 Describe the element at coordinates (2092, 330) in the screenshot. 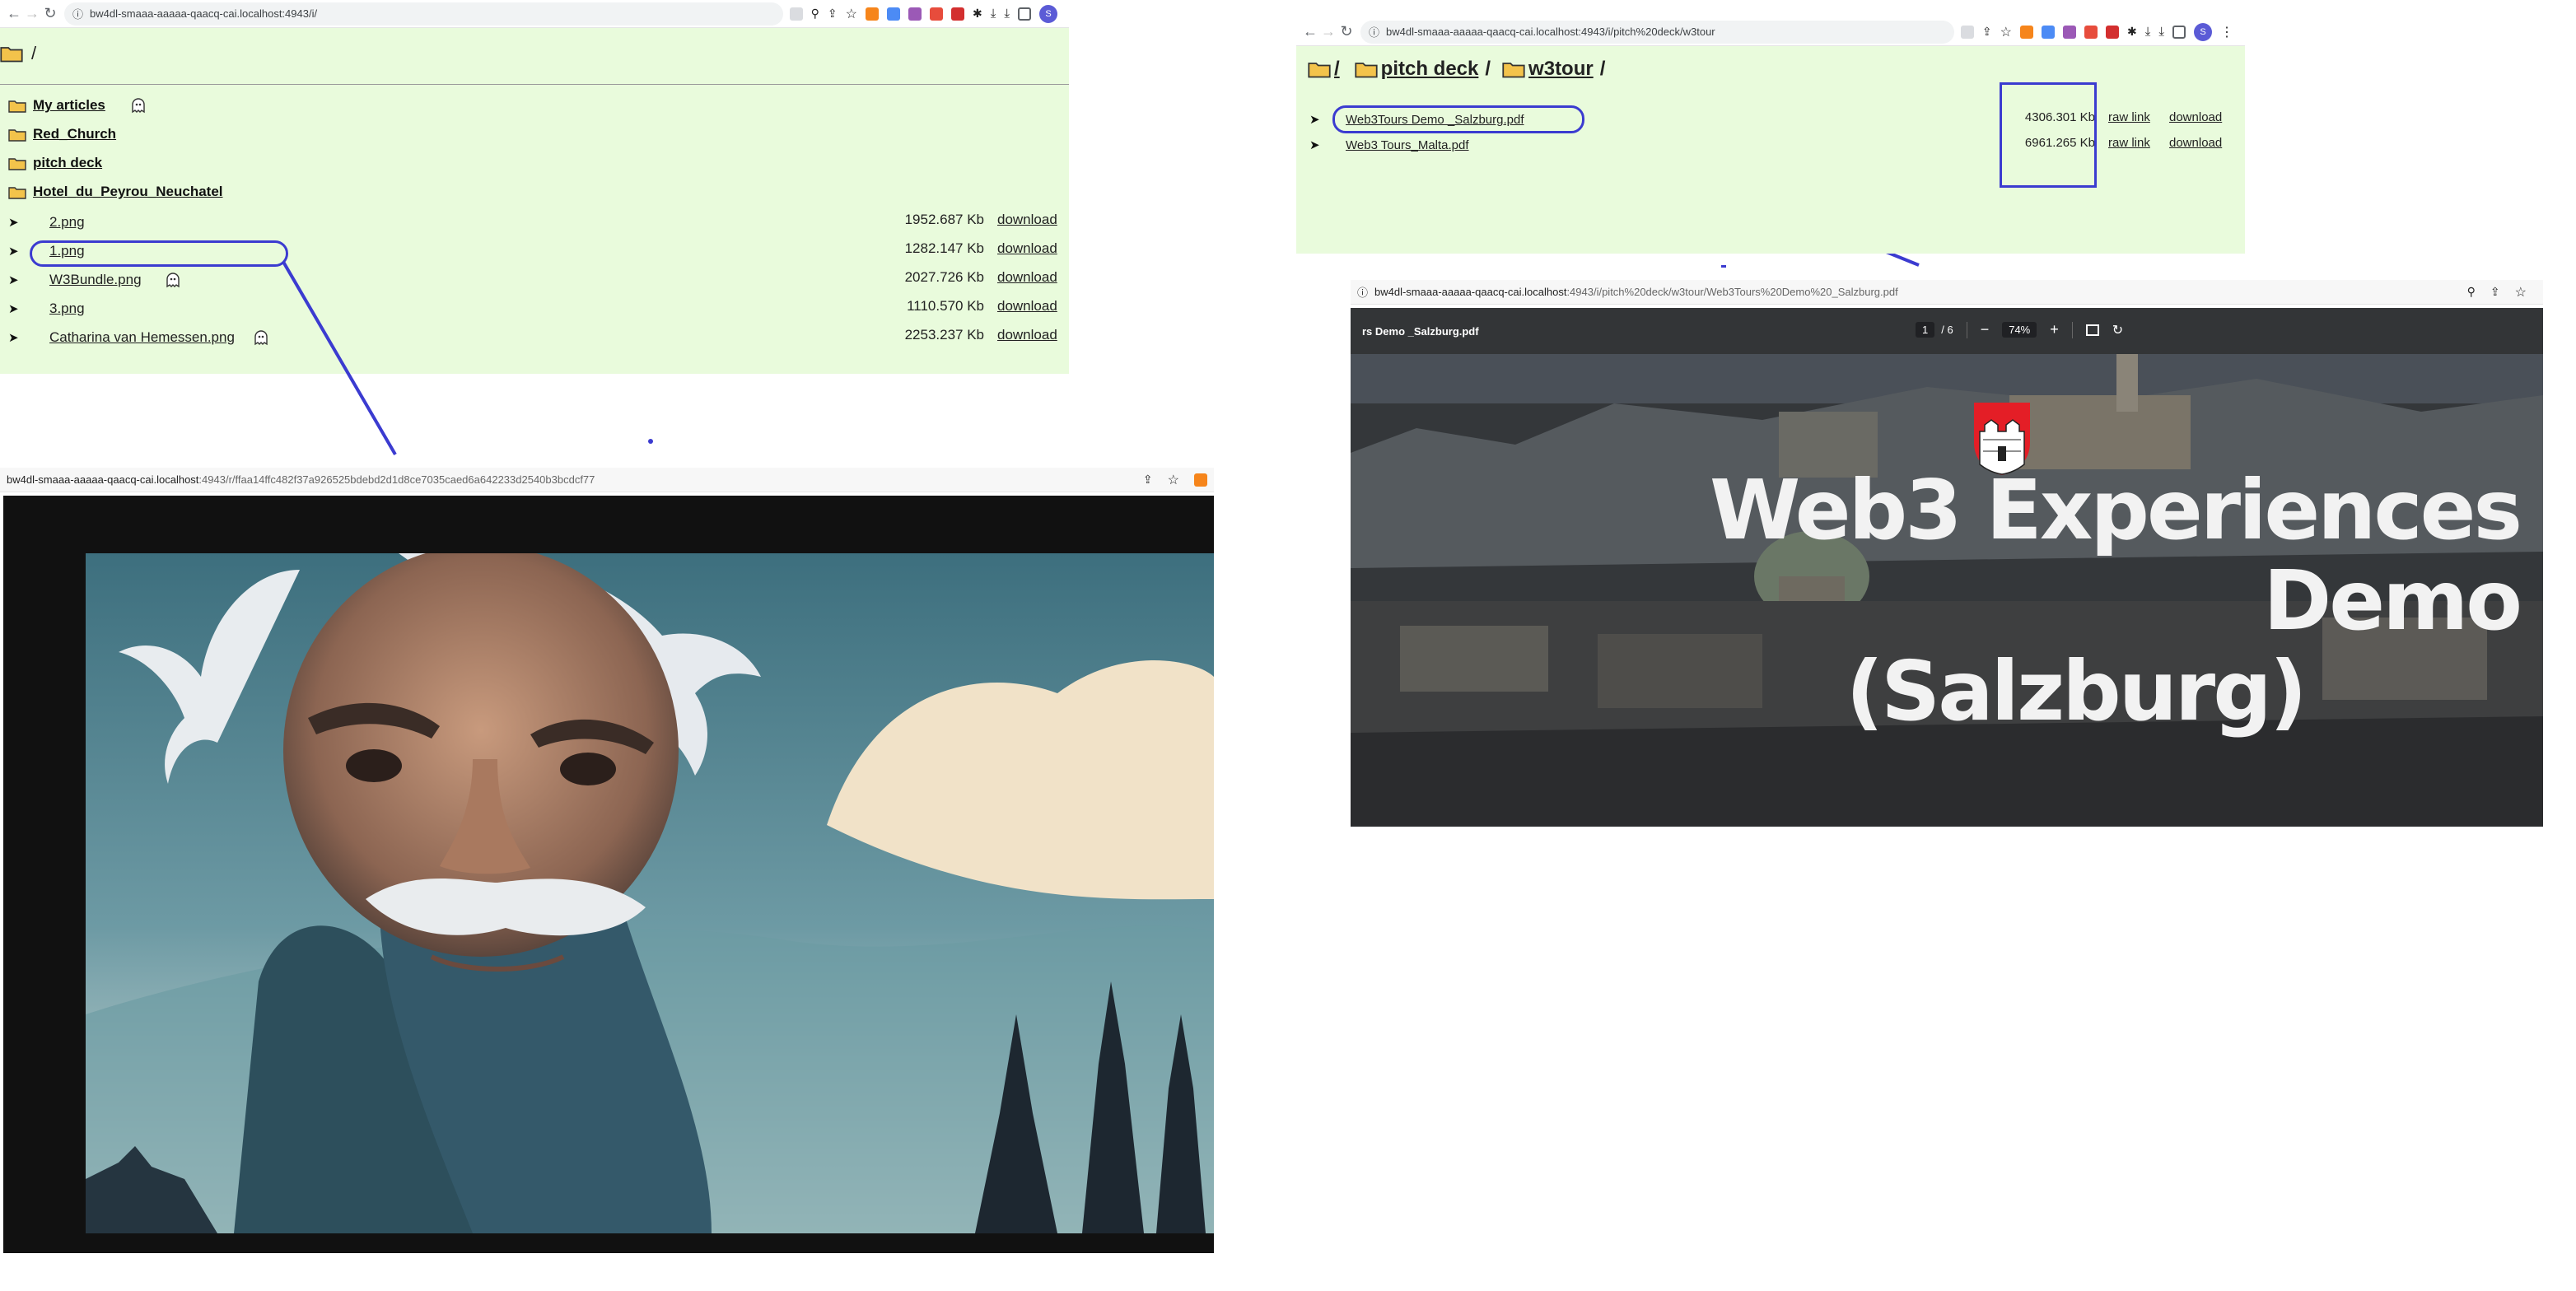

I see `fit-page-icon` at that location.